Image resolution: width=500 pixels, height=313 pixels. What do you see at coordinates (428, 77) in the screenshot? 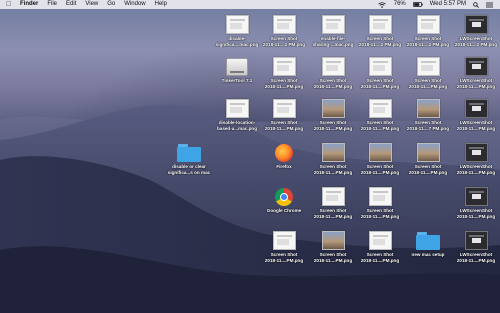
I see `desktop-item-ss-r2c5: Screen Shot 2018-11....PM.png` at bounding box center [428, 77].